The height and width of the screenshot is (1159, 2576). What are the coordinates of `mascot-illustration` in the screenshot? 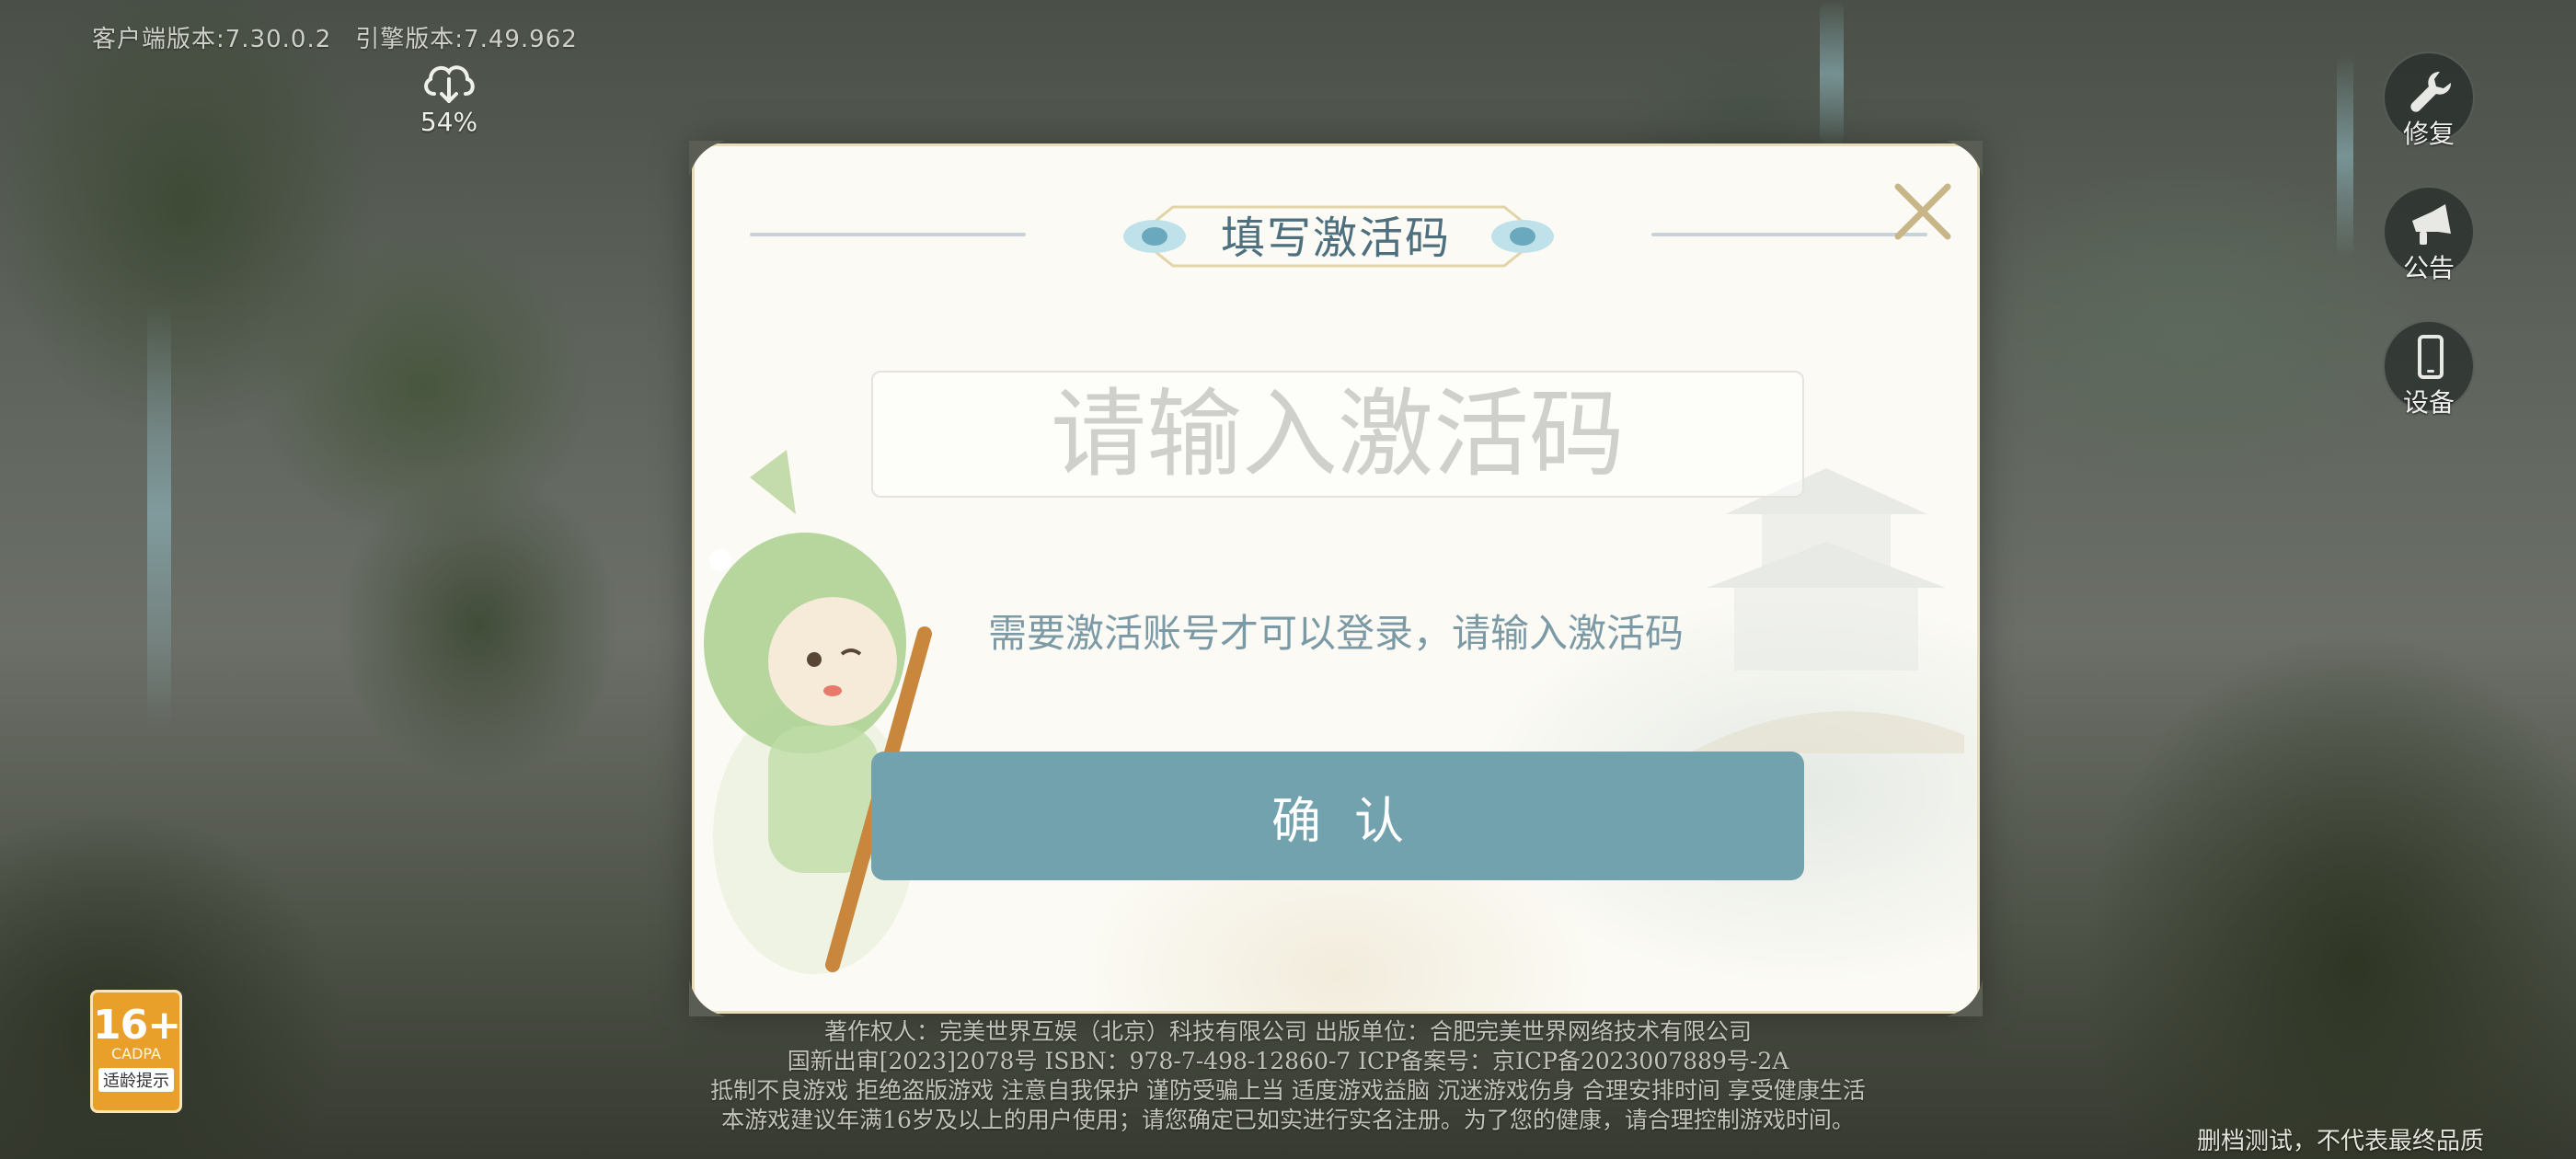 It's located at (818, 712).